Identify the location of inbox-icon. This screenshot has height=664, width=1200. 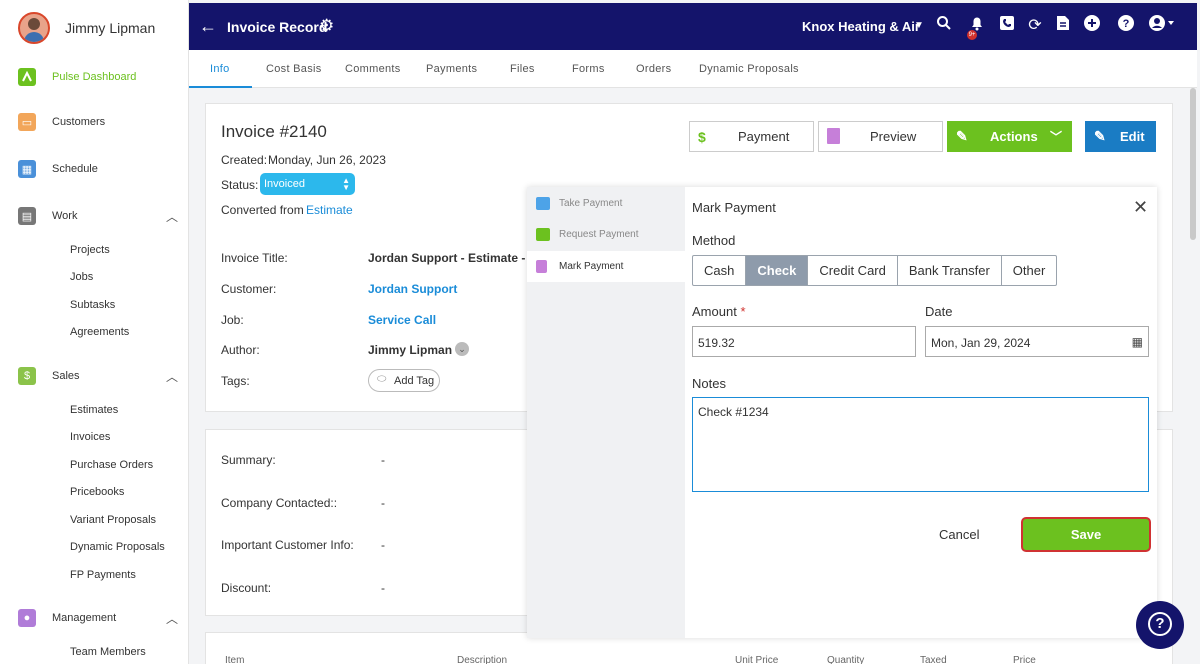
(543, 234).